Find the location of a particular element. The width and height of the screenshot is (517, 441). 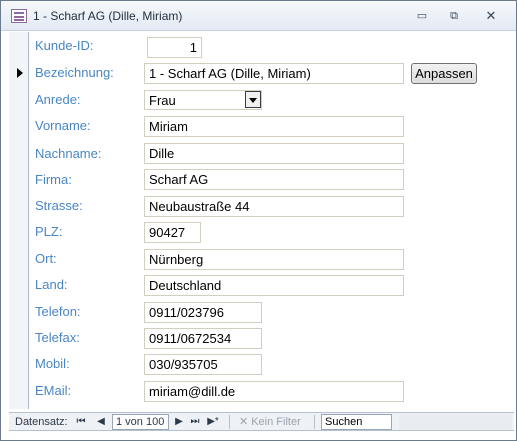

firma-field: Scharf AG is located at coordinates (274, 179).